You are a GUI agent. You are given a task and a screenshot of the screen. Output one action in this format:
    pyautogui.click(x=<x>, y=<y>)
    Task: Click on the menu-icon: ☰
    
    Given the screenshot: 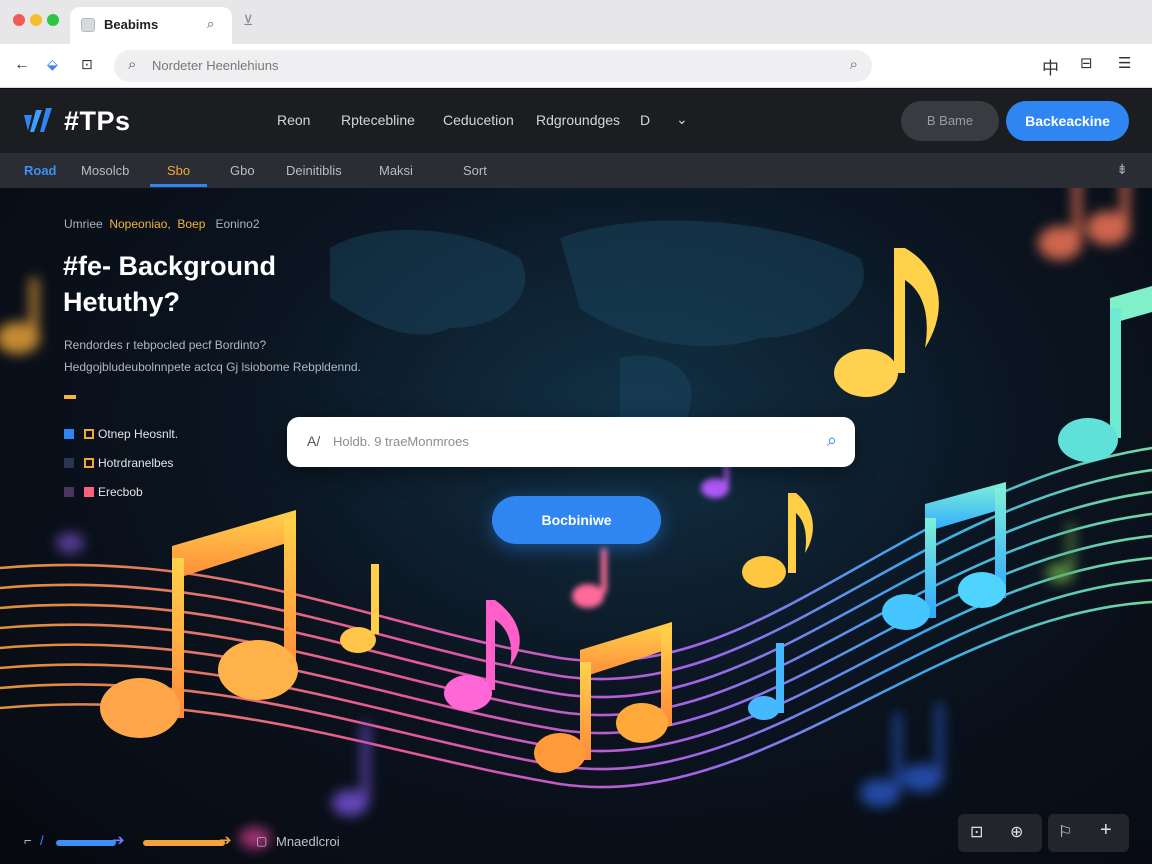 What is the action you would take?
    pyautogui.click(x=1124, y=63)
    